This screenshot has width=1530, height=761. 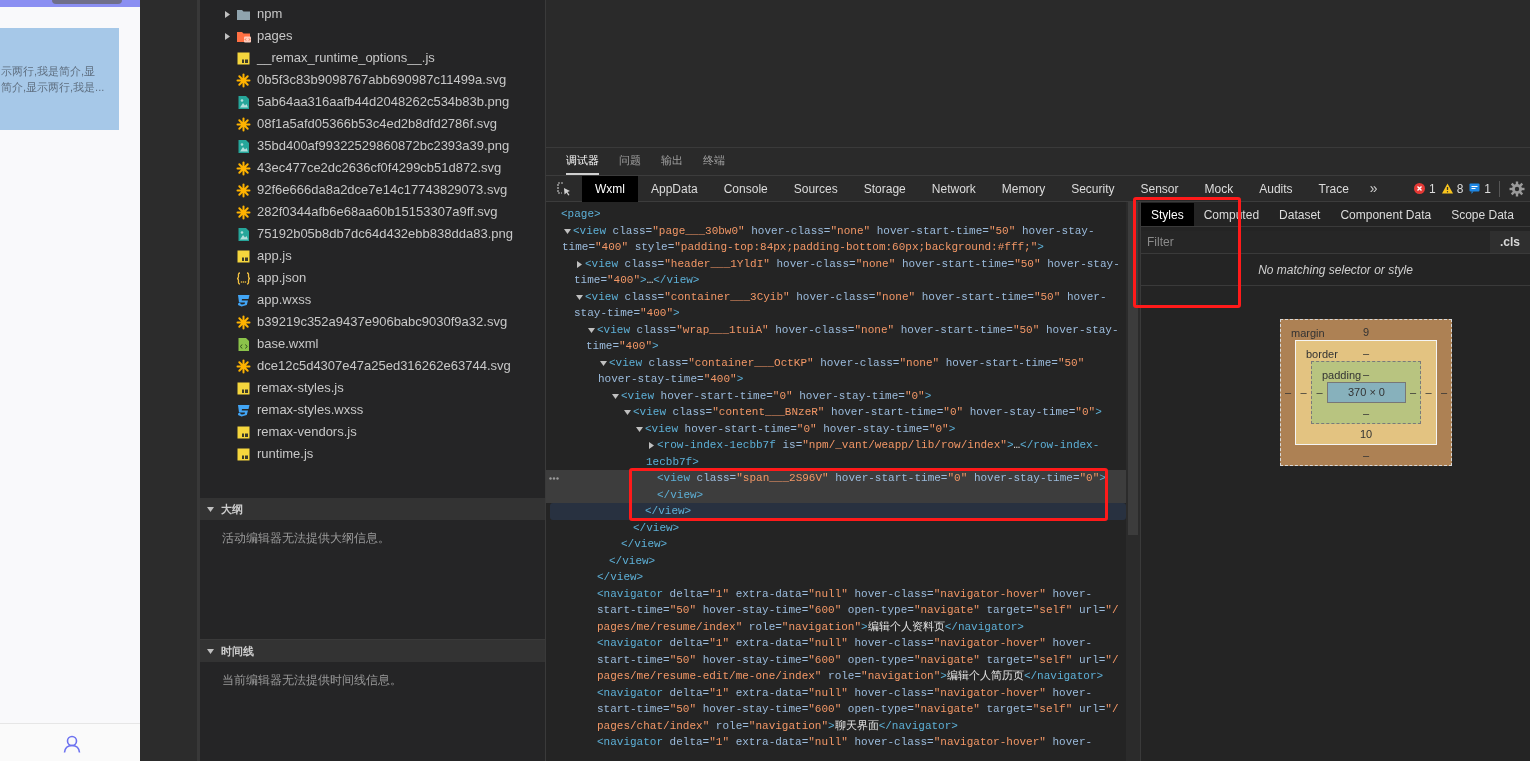 What do you see at coordinates (884, 188) in the screenshot?
I see `devtools-tab: Storage` at bounding box center [884, 188].